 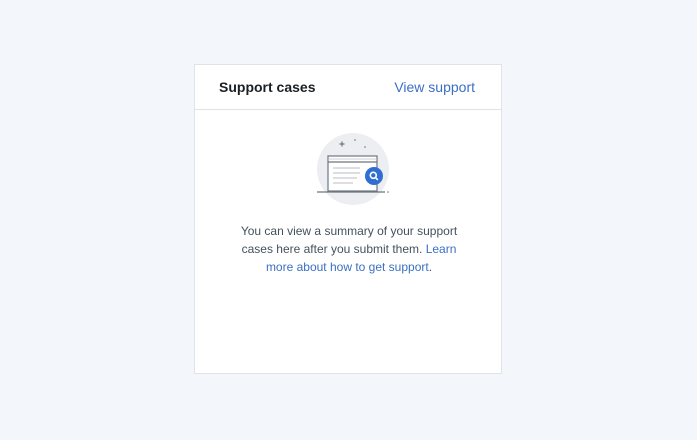 What do you see at coordinates (348, 87) in the screenshot?
I see `card-header: Support cases View support` at bounding box center [348, 87].